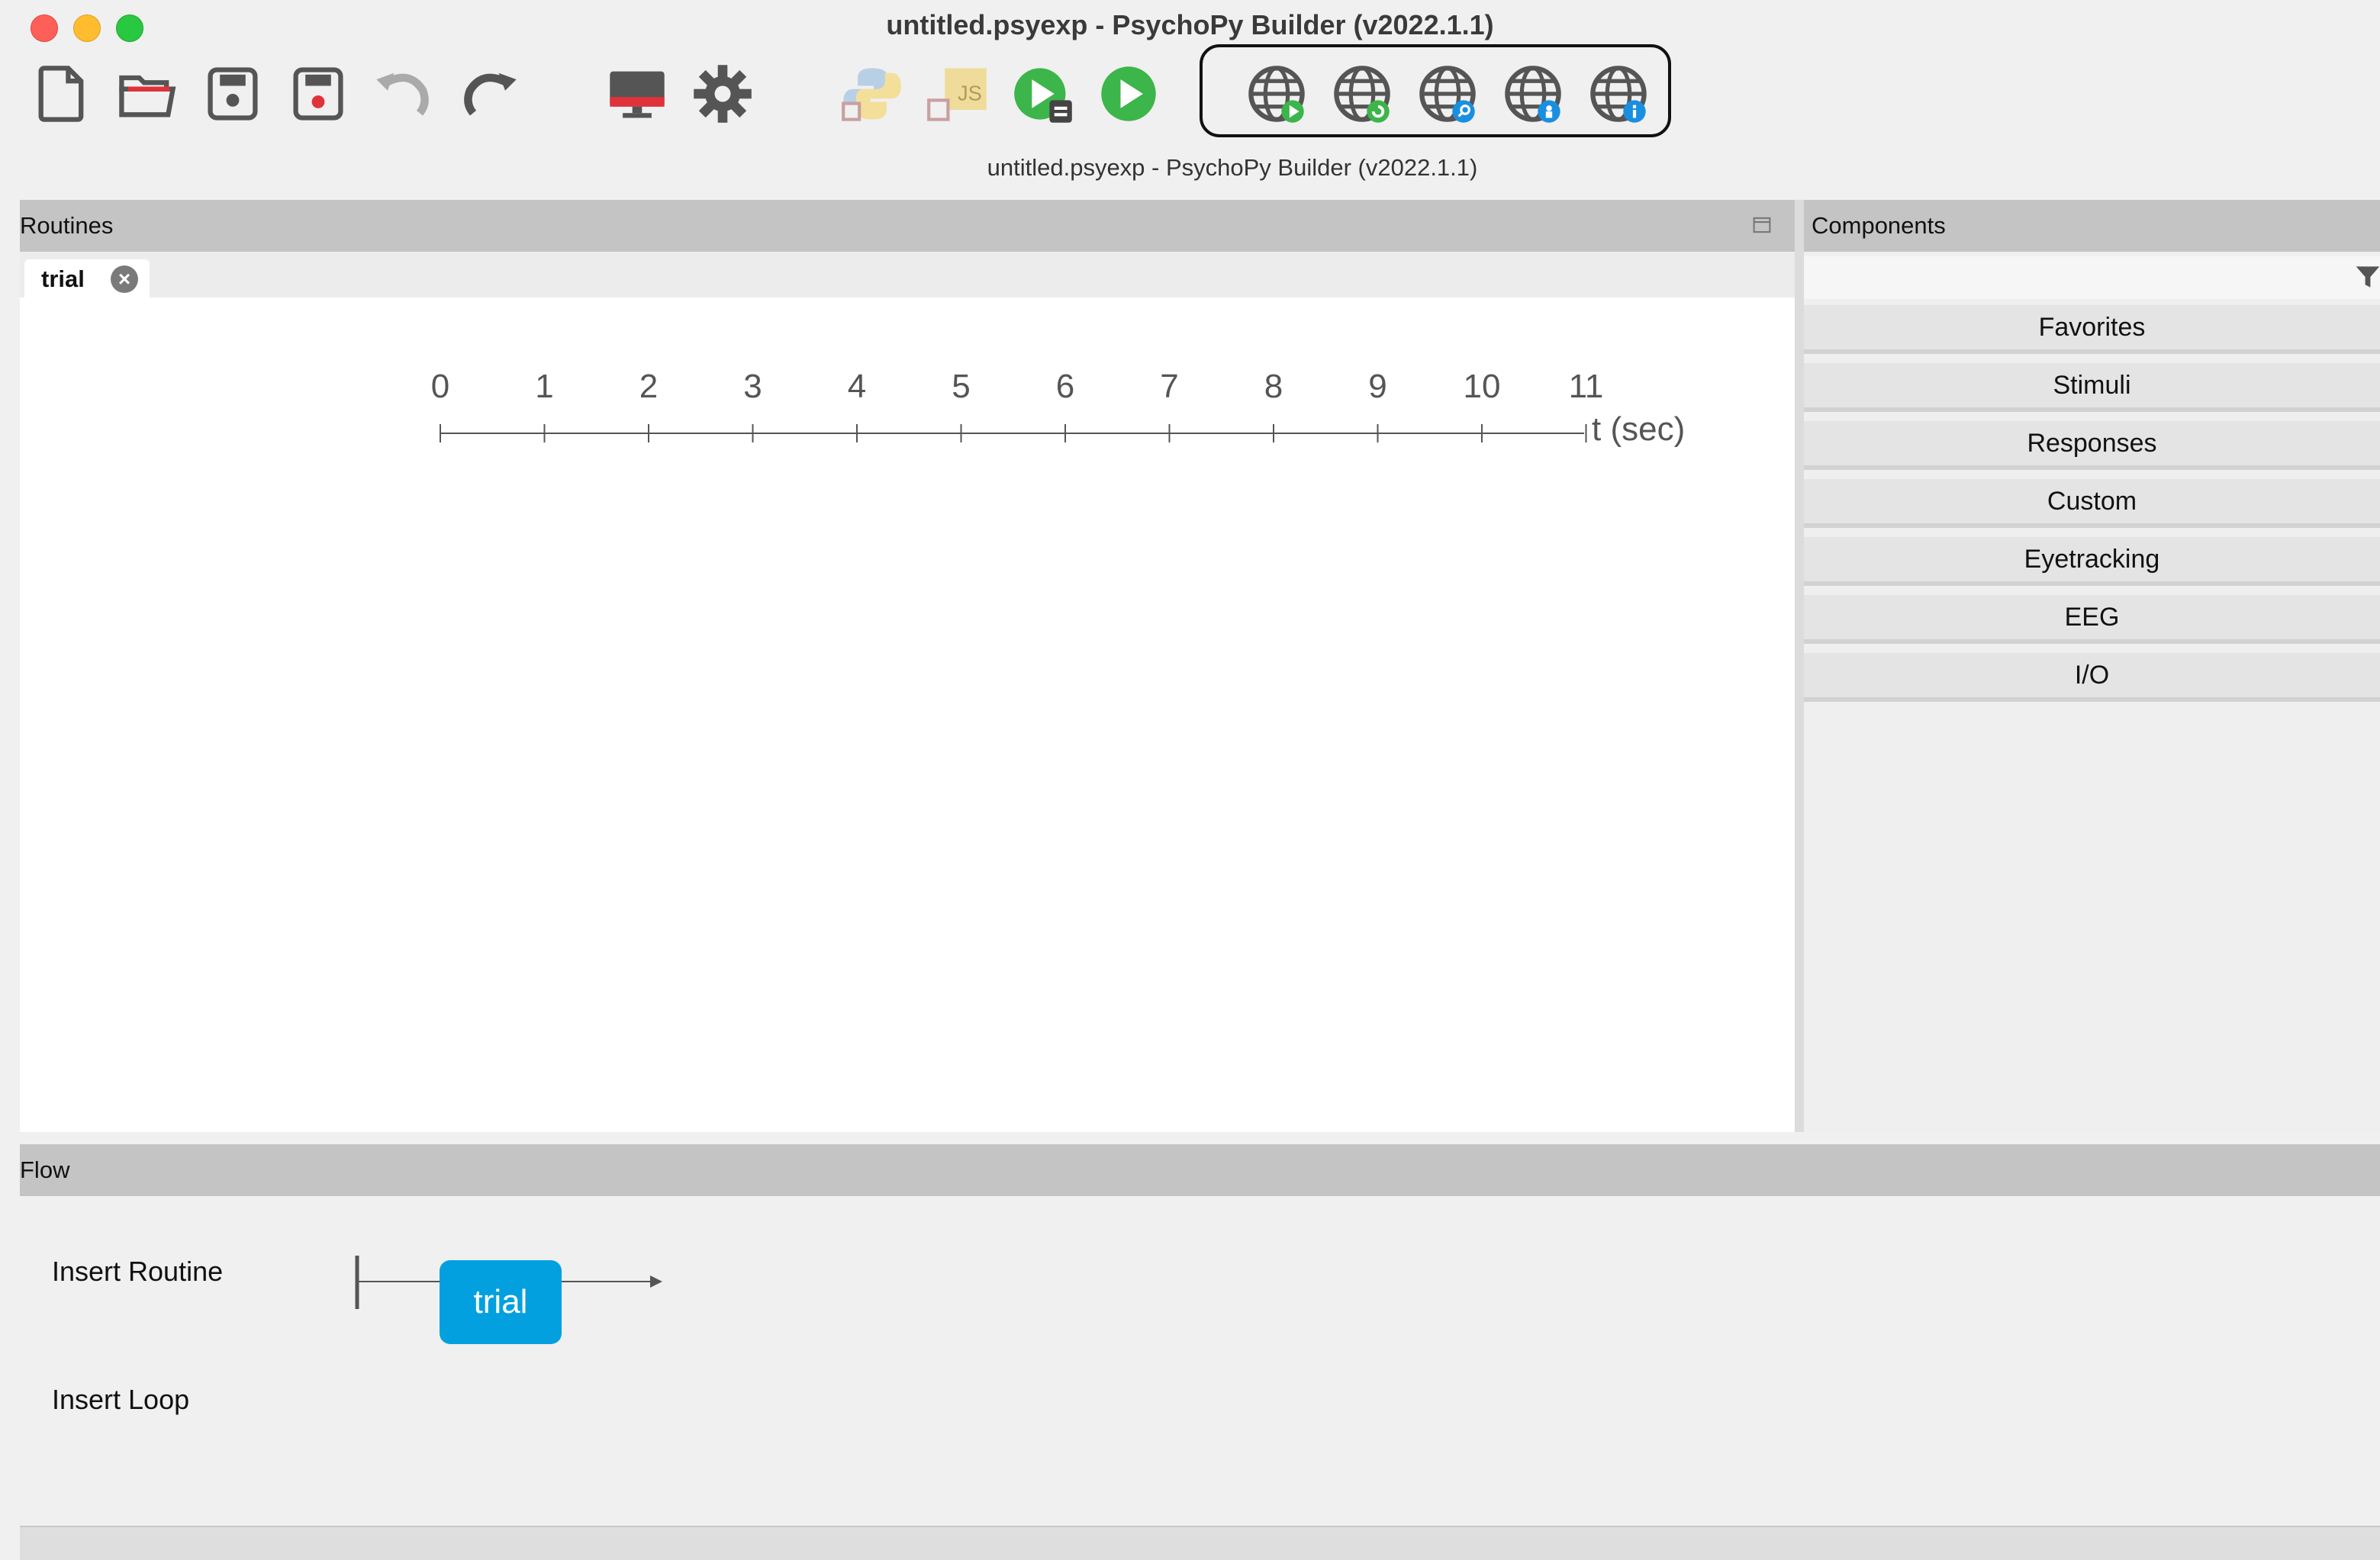 Image resolution: width=2380 pixels, height=1560 pixels. I want to click on search-online-icon, so click(1447, 94).